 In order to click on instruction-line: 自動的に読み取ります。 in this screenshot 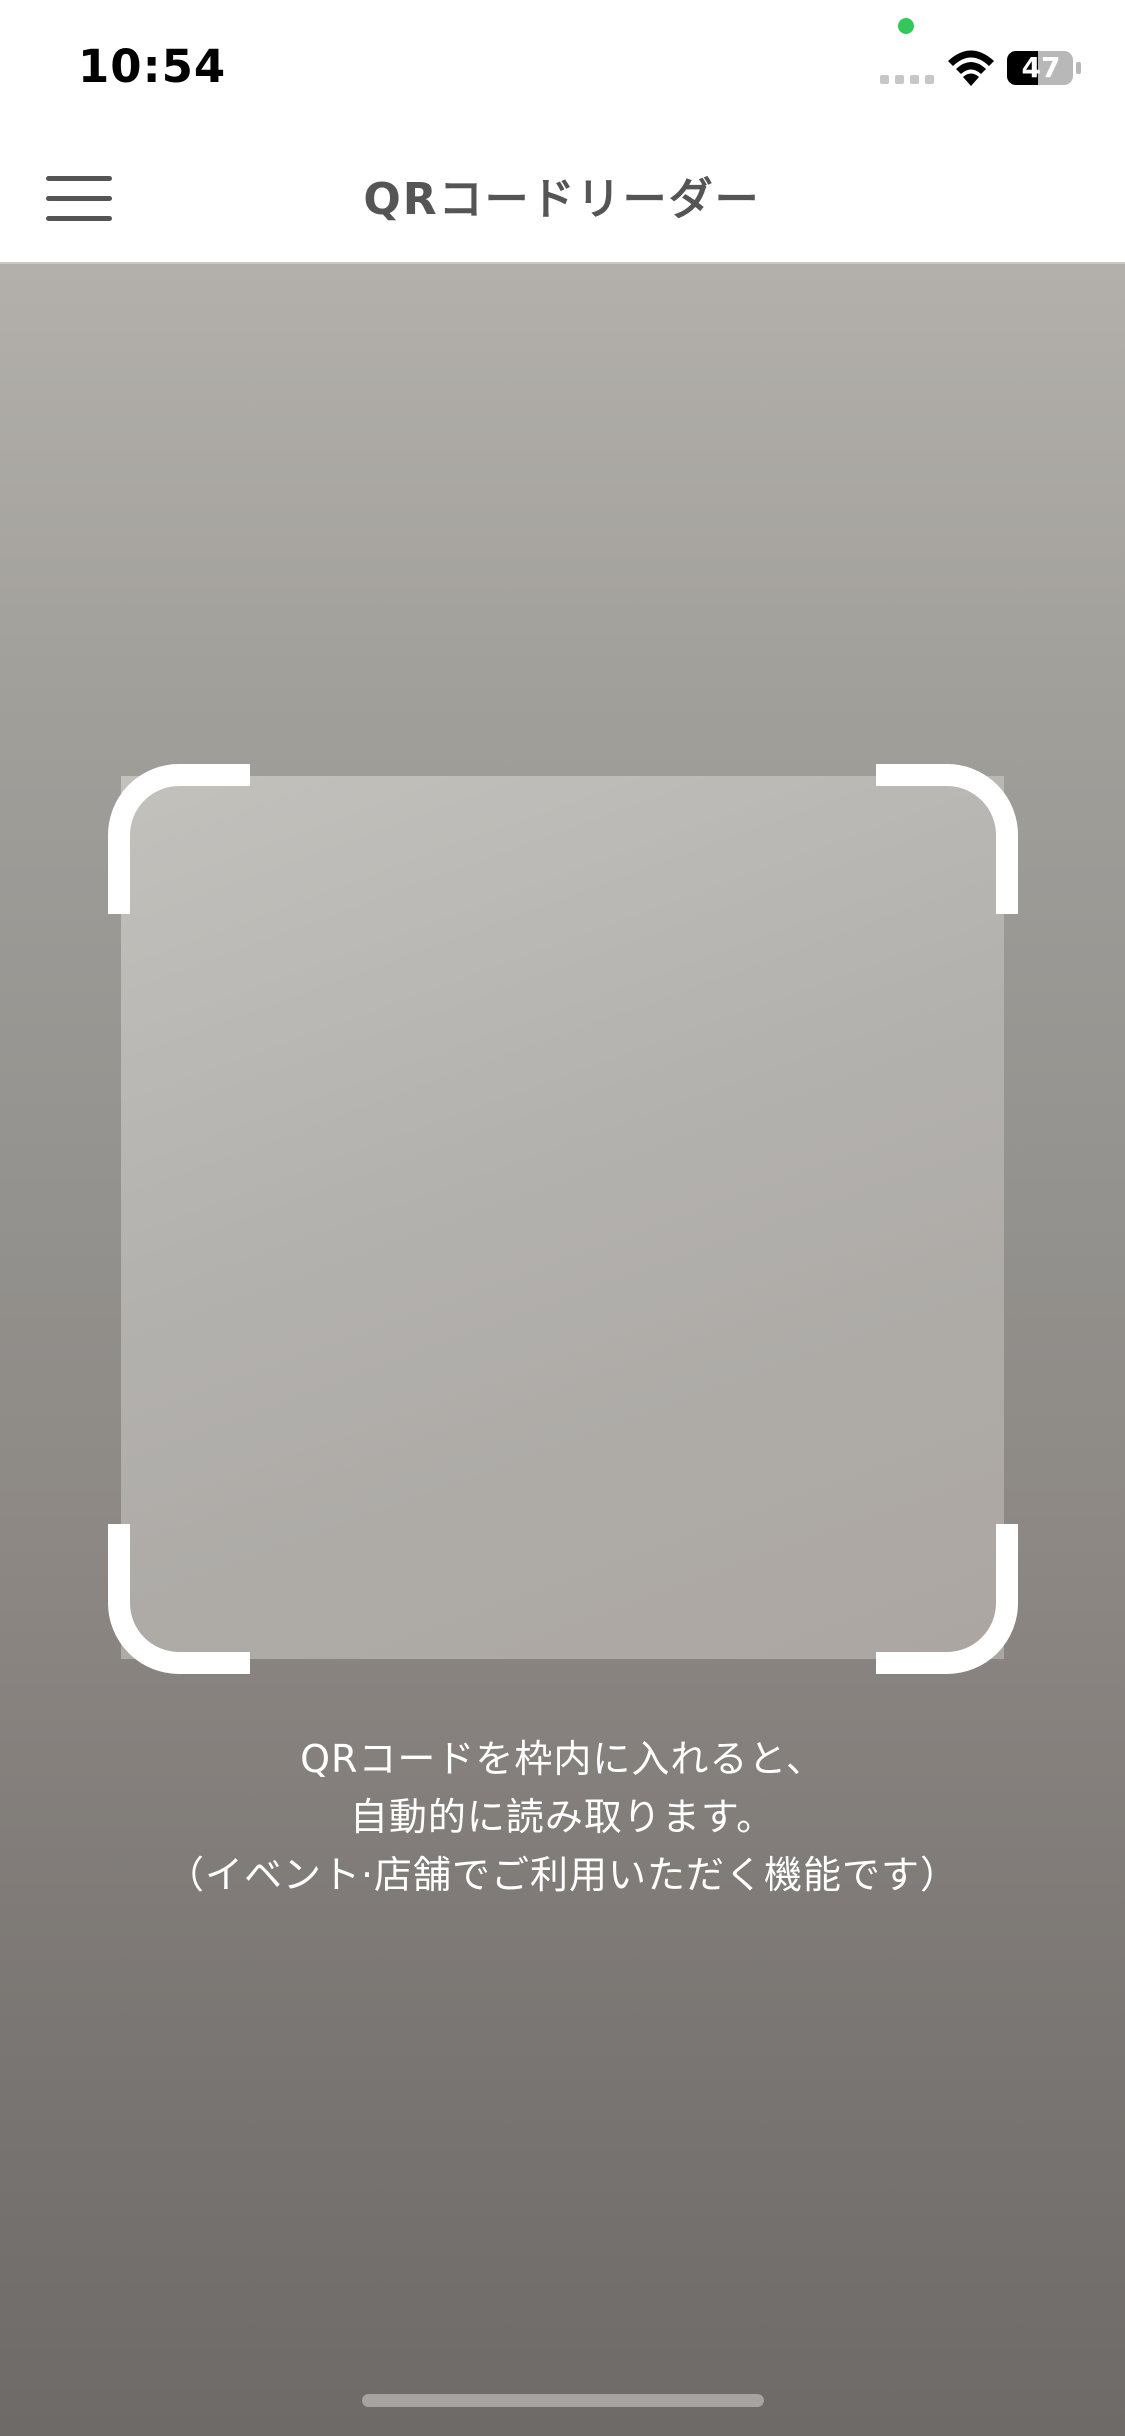, I will do `click(562, 1817)`.